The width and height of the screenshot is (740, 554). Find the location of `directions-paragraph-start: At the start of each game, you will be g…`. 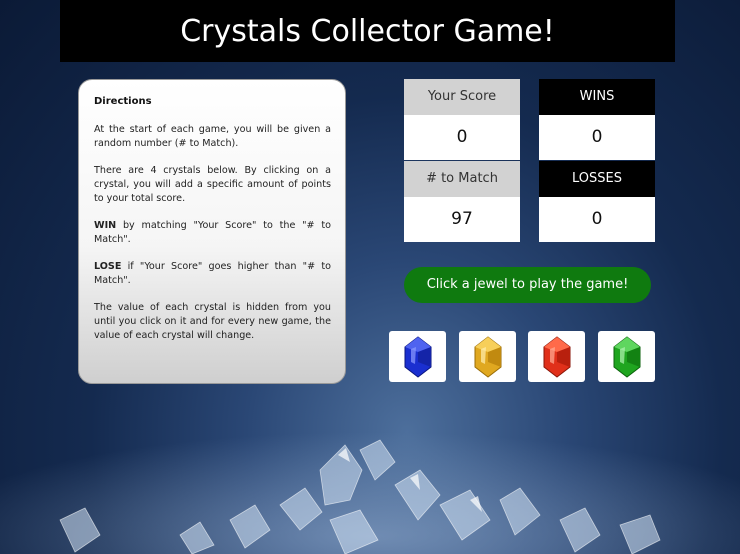

directions-paragraph-start: At the start of each game, you will be g… is located at coordinates (212, 136).